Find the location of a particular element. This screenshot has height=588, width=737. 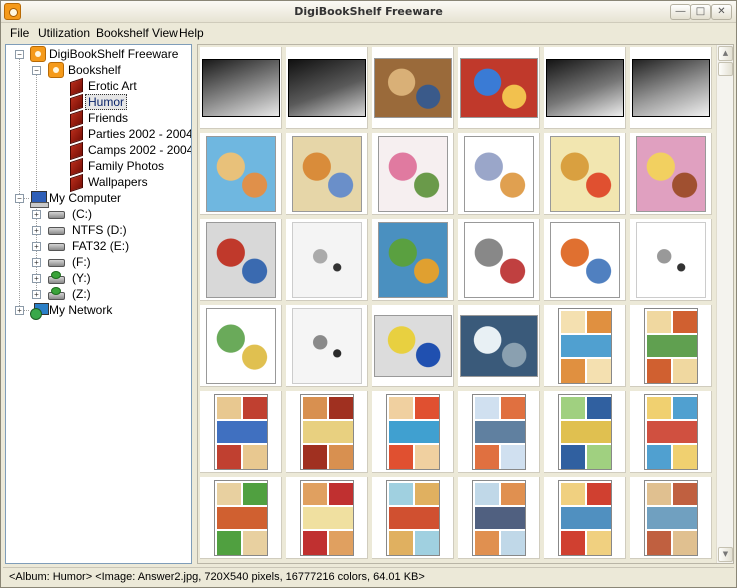

album-family-photos: Family Photos is located at coordinates (98, 167).